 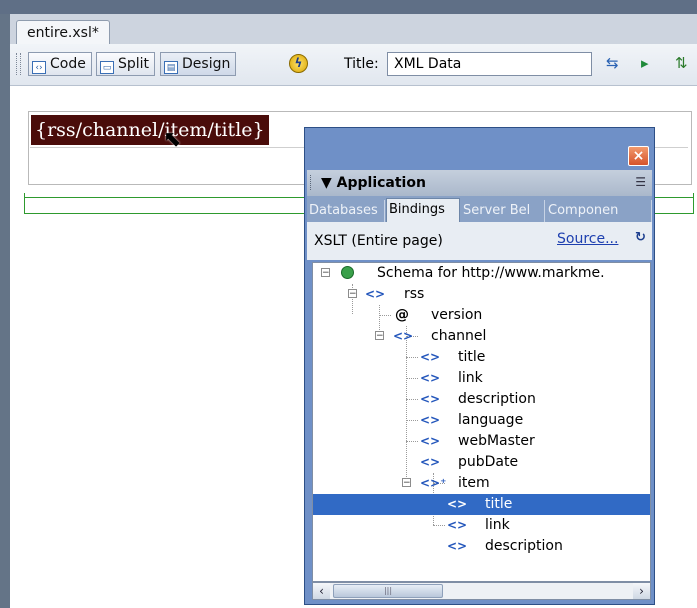 What do you see at coordinates (481, 294) in the screenshot?
I see `tree-node-rss: − <> rss` at bounding box center [481, 294].